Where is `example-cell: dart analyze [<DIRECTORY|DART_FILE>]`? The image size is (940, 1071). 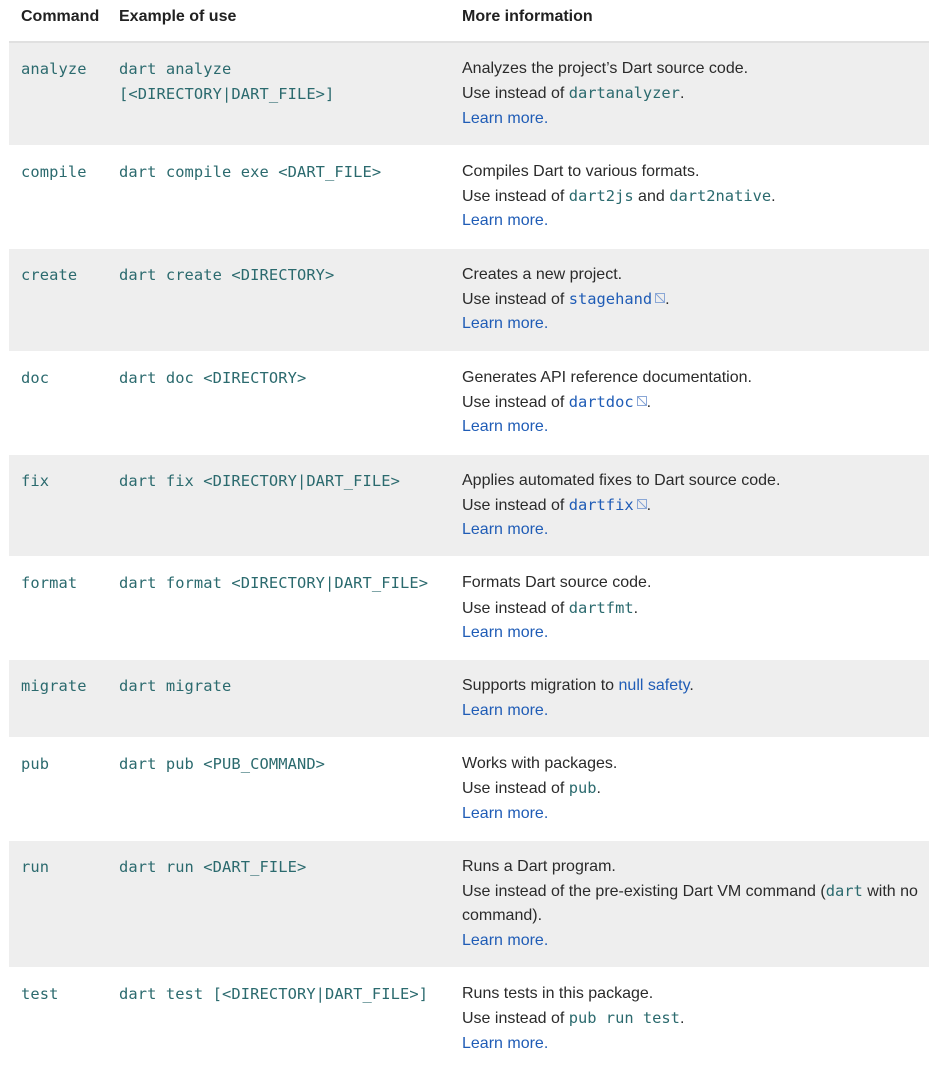
example-cell: dart analyze [<DIRECTORY|DART_FILE>] is located at coordinates (227, 81).